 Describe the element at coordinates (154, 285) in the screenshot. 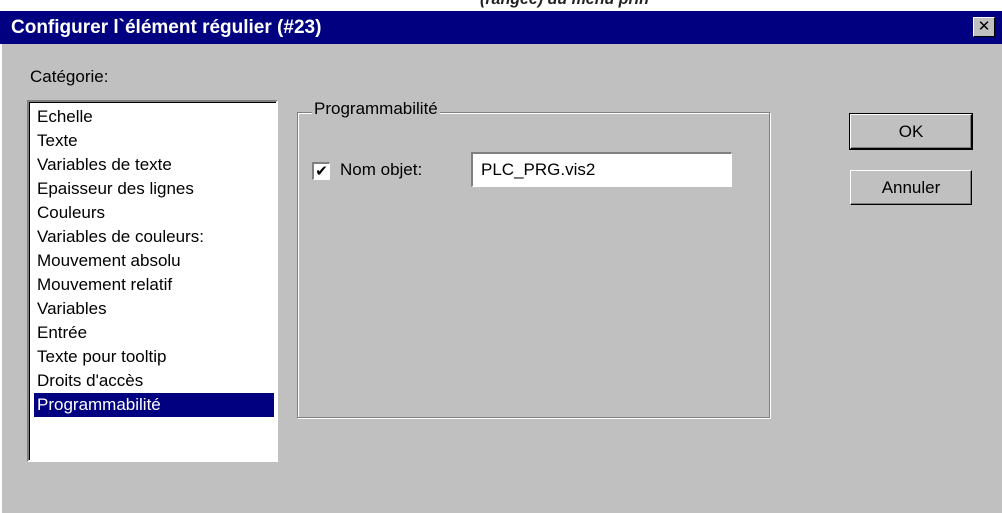

I see `list-item: Mouvement relatif` at that location.